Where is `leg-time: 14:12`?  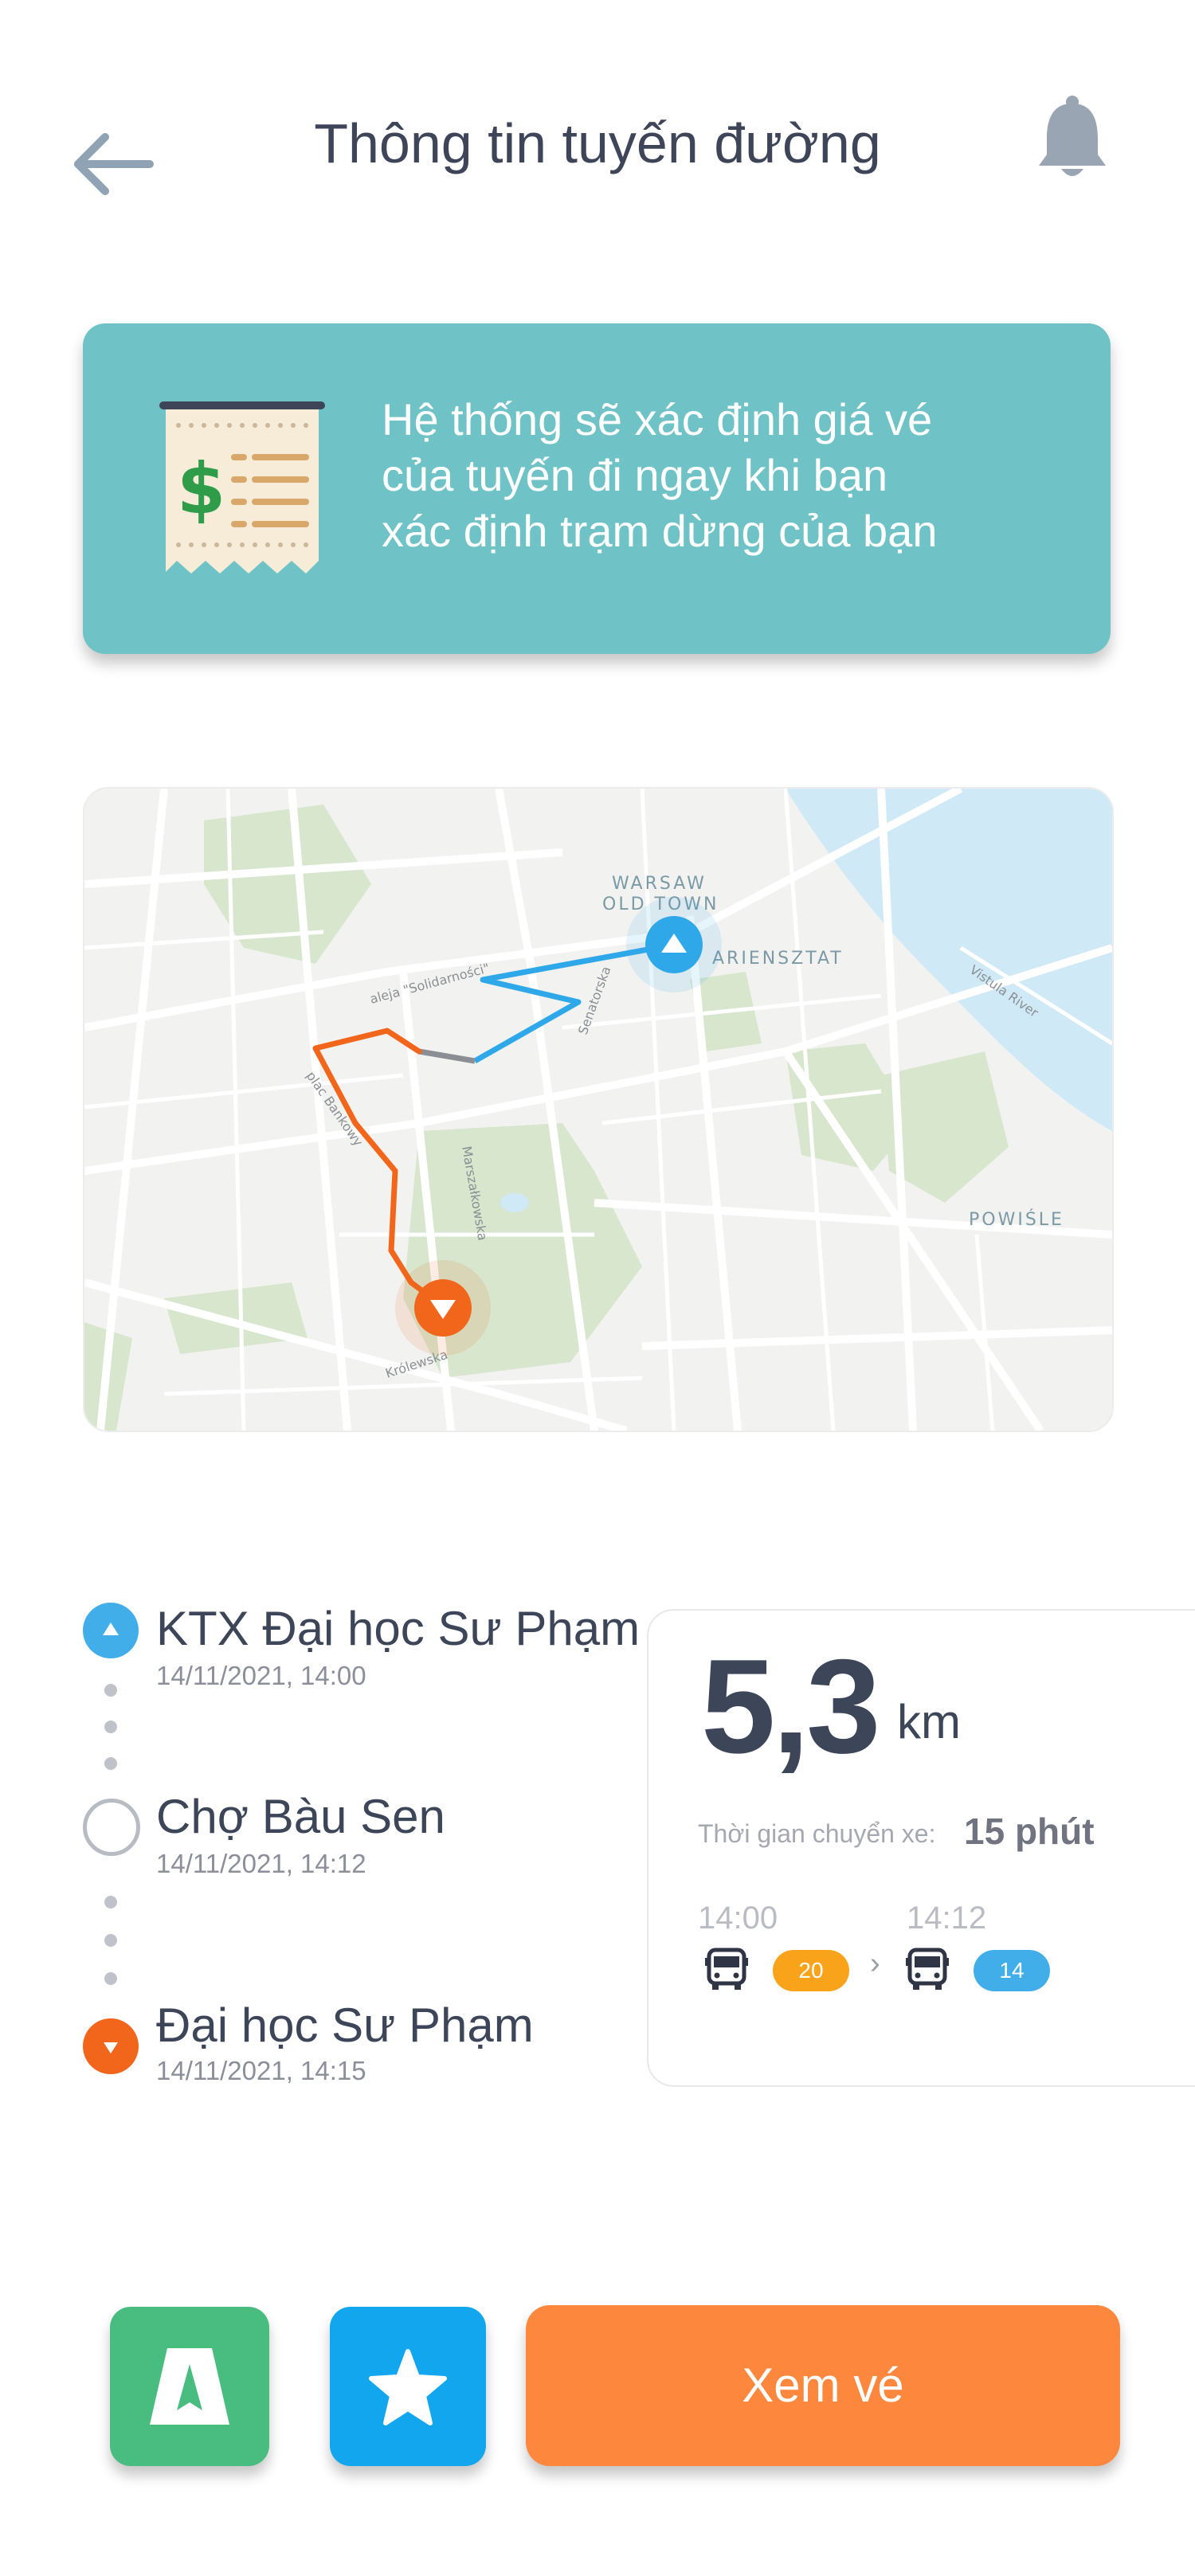
leg-time: 14:12 is located at coordinates (947, 1918).